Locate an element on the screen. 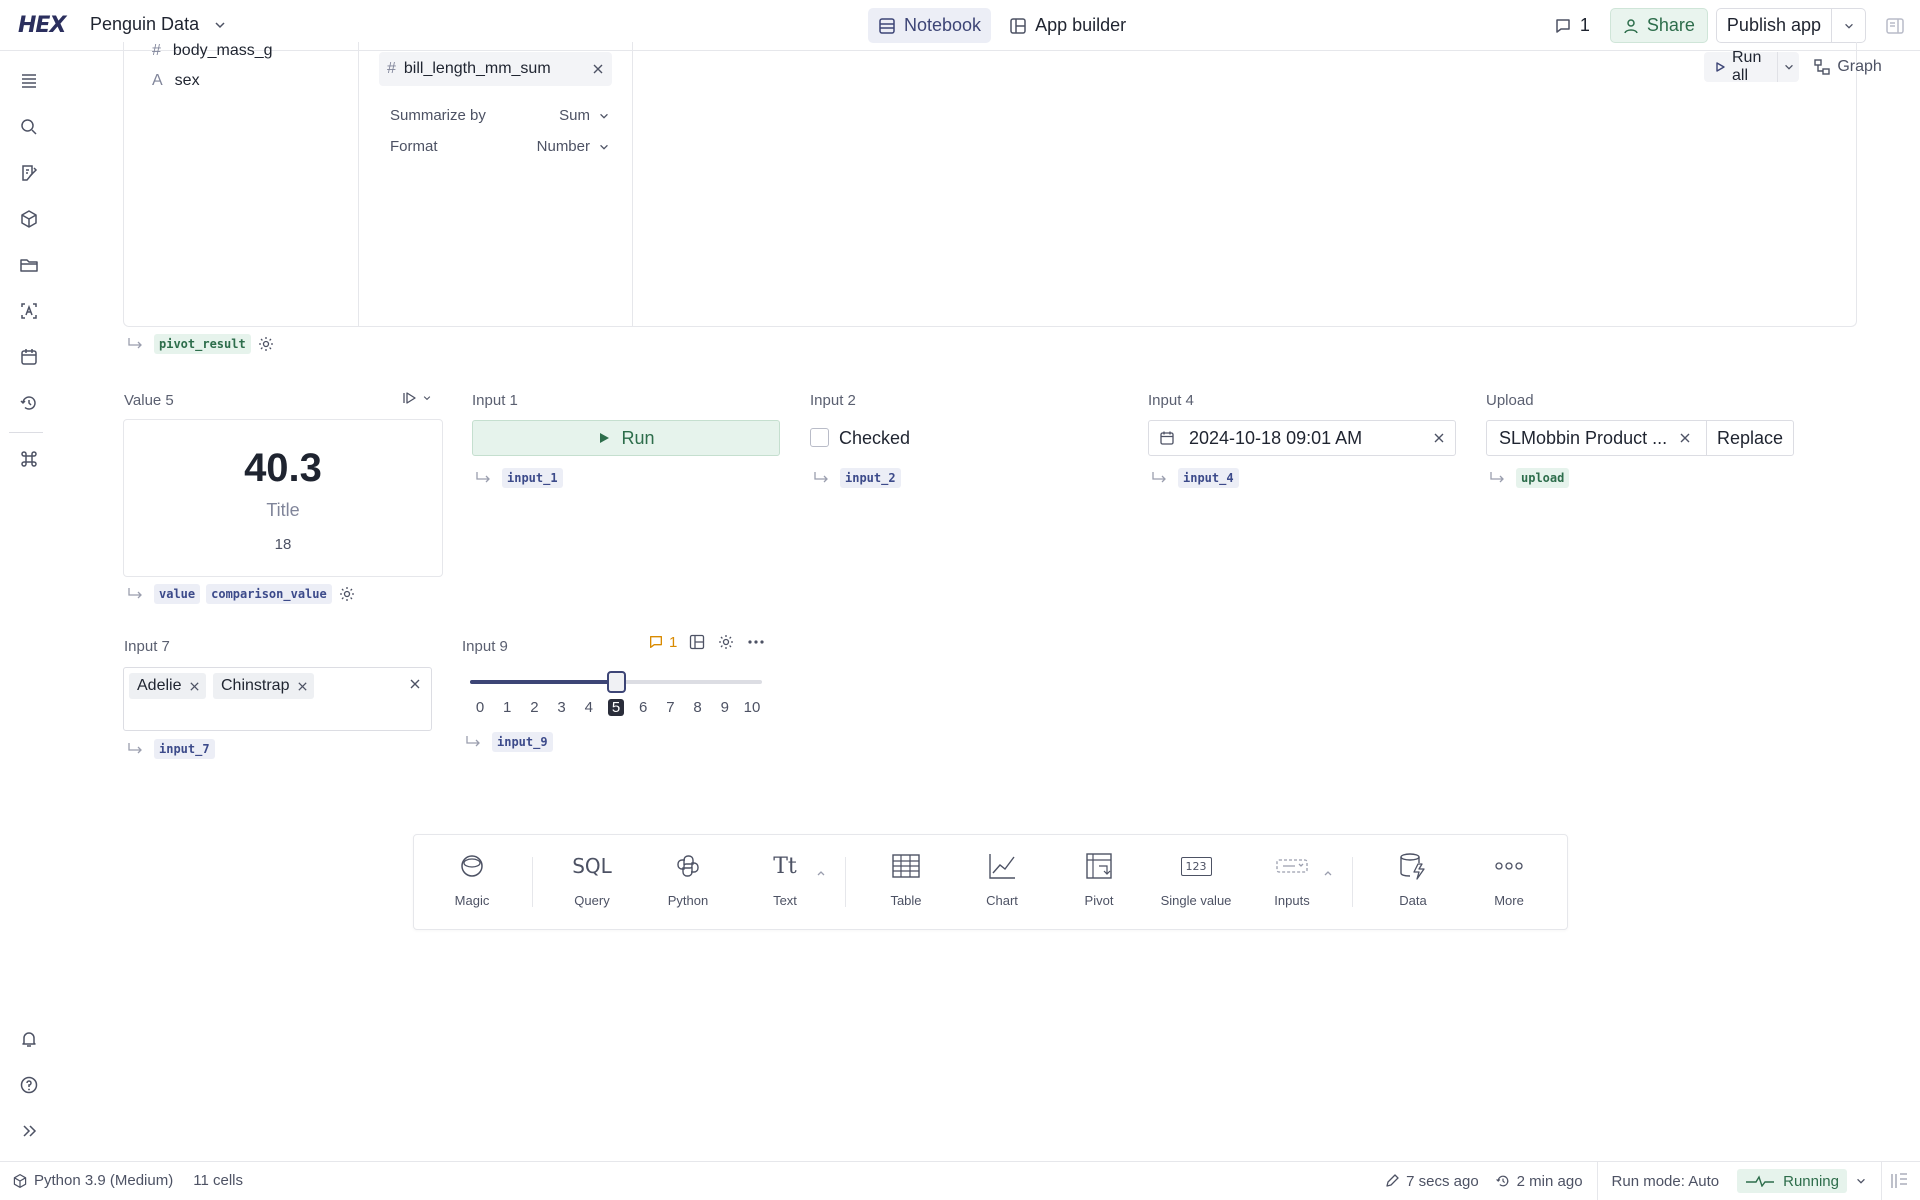 This screenshot has height=1200, width=1920. kernel-status: Python 3.9 (Medium) is located at coordinates (92, 1180).